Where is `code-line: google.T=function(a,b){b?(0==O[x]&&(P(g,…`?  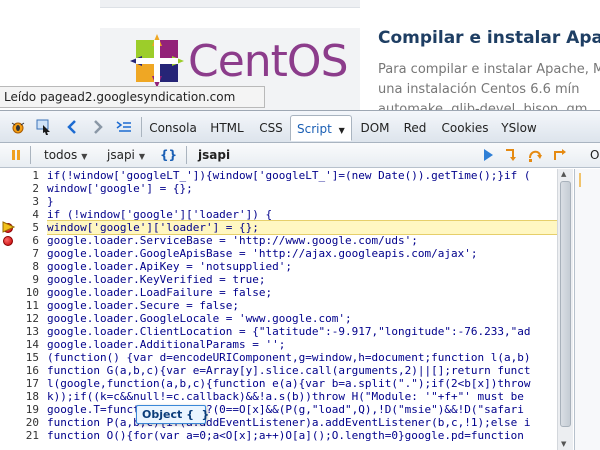 code-line: google.T=function(a,b){b?(0==O[x]&&(P(g,… is located at coordinates (310, 409).